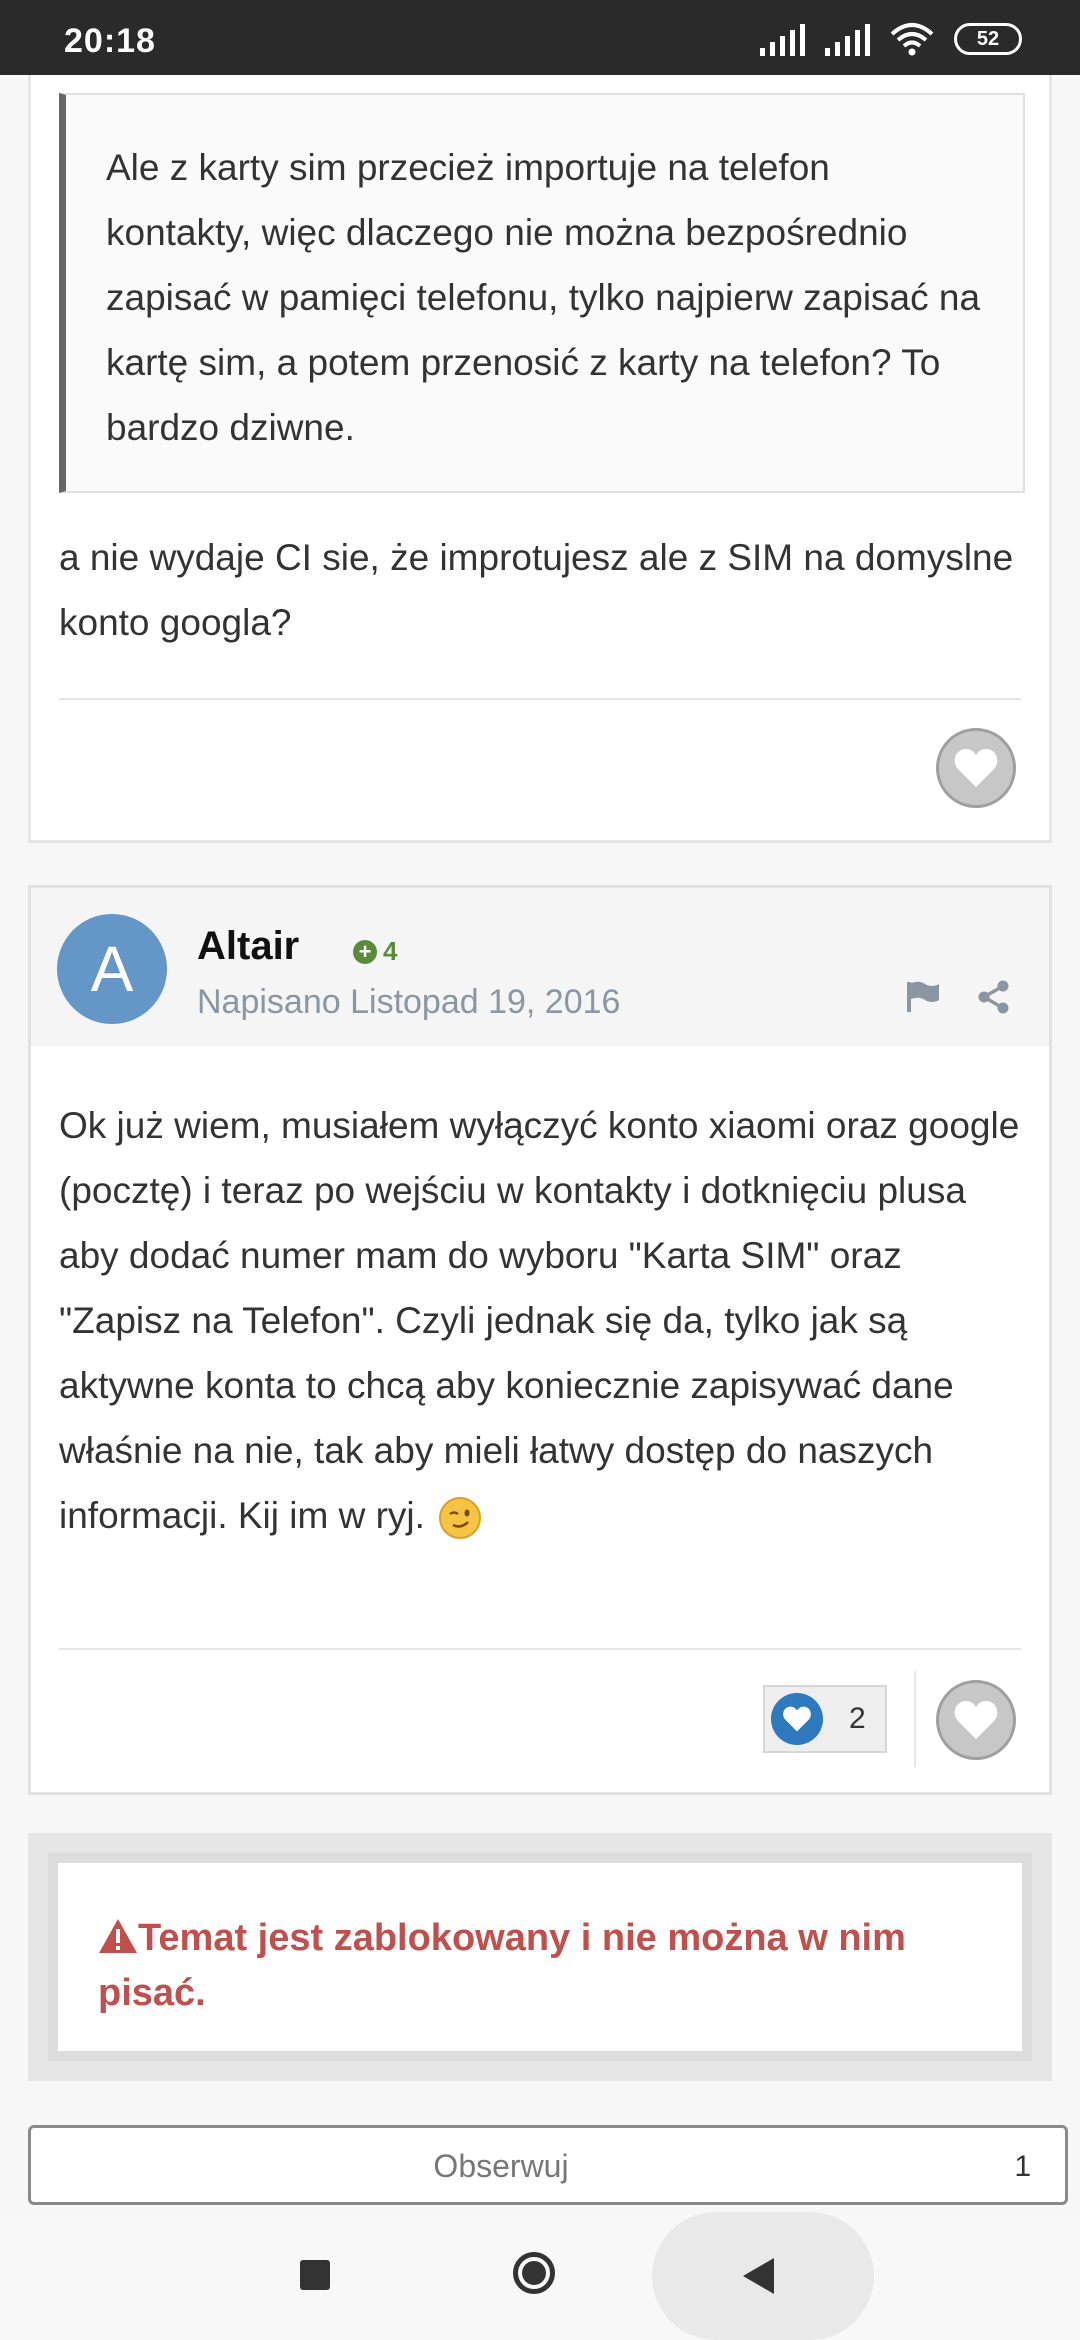  Describe the element at coordinates (857, 1718) in the screenshot. I see `reaction-count: 2` at that location.